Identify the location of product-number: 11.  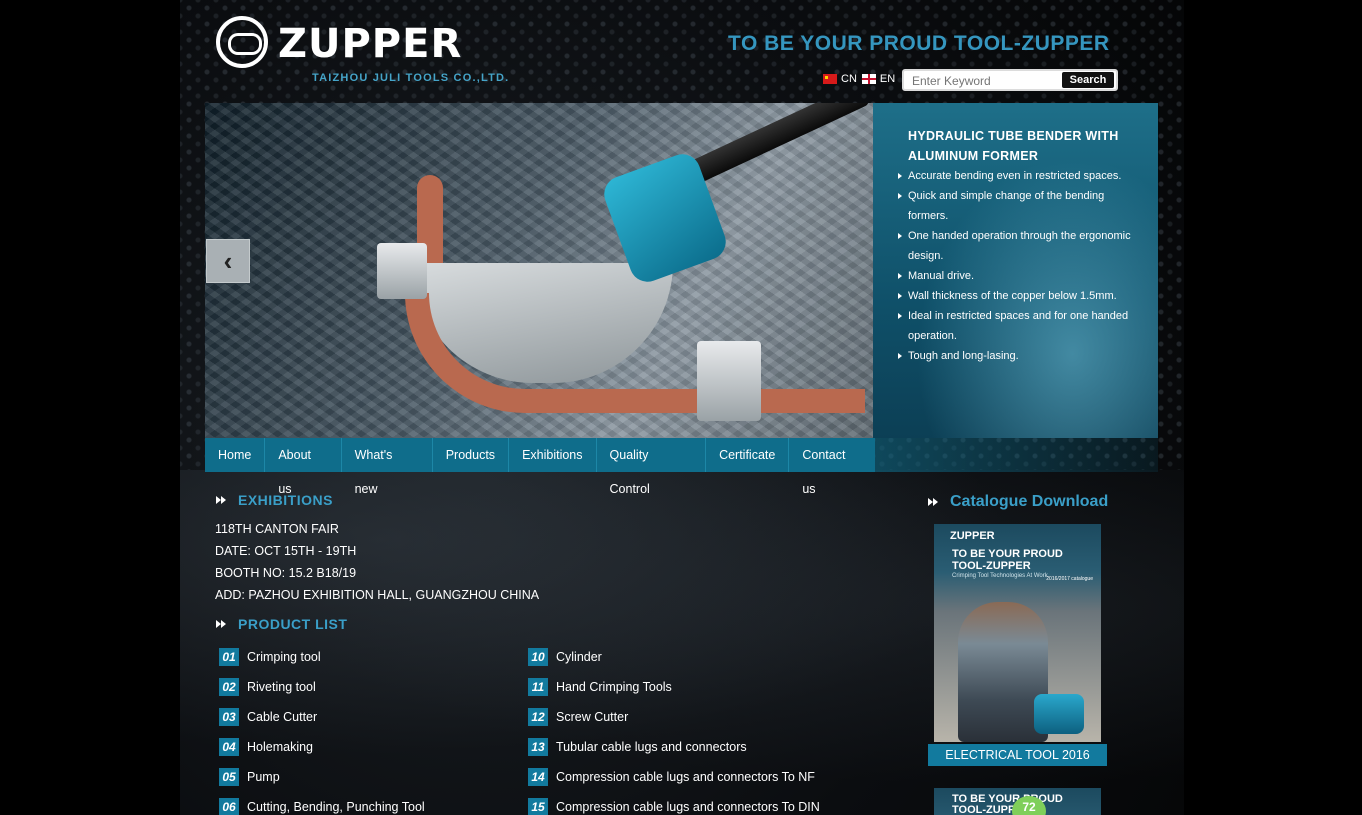
(538, 687).